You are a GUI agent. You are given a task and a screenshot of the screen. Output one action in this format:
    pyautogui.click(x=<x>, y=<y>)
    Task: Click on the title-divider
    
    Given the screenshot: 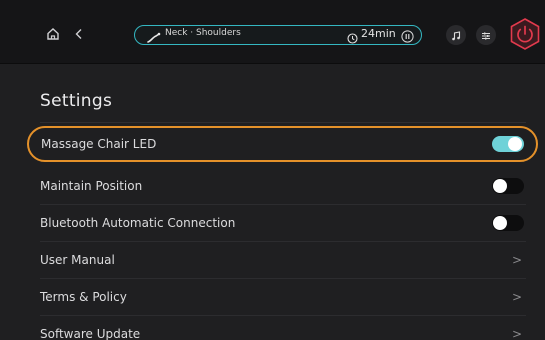 What is the action you would take?
    pyautogui.click(x=283, y=122)
    